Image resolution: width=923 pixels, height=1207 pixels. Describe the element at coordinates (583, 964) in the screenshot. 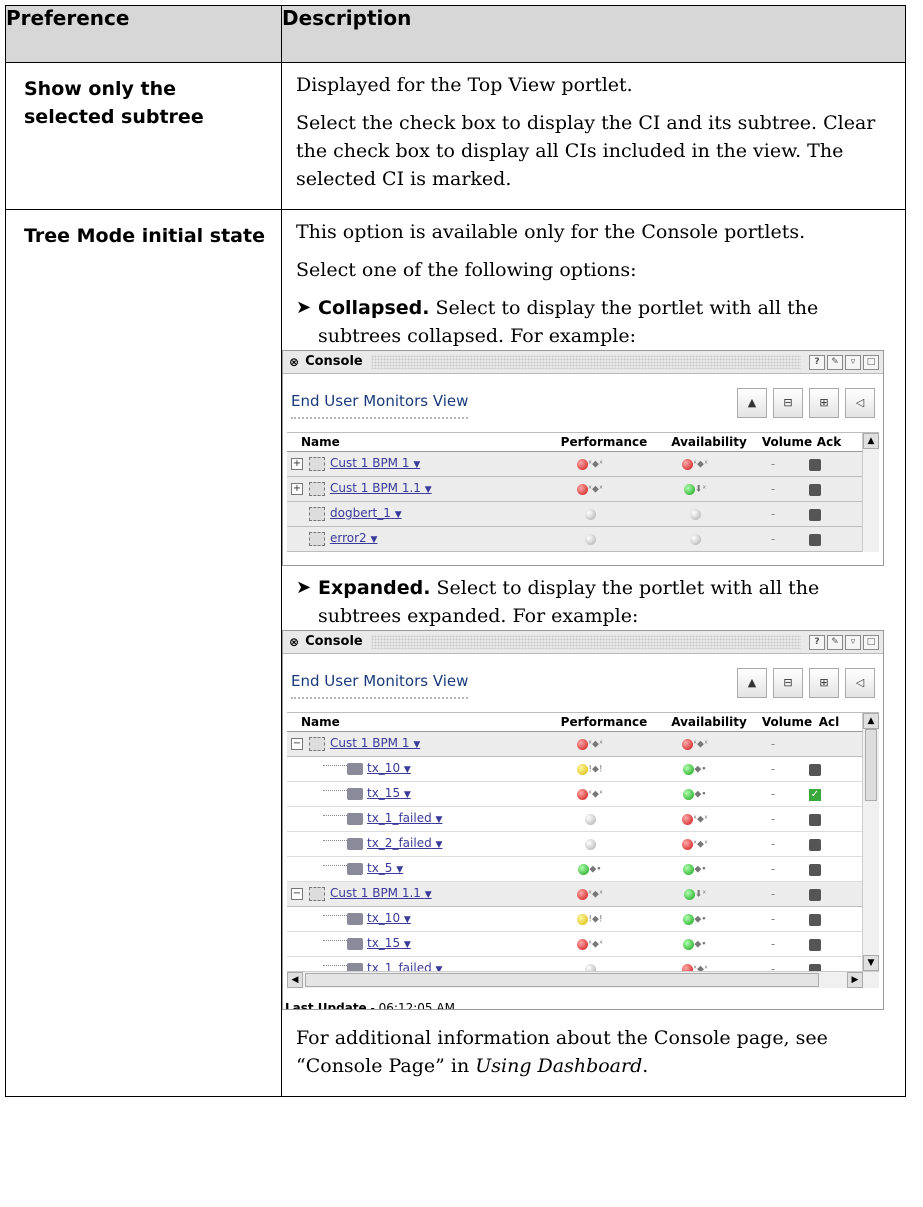

I see `table-row: tx_1_failed ▼ ˣ◆ˣ -` at that location.